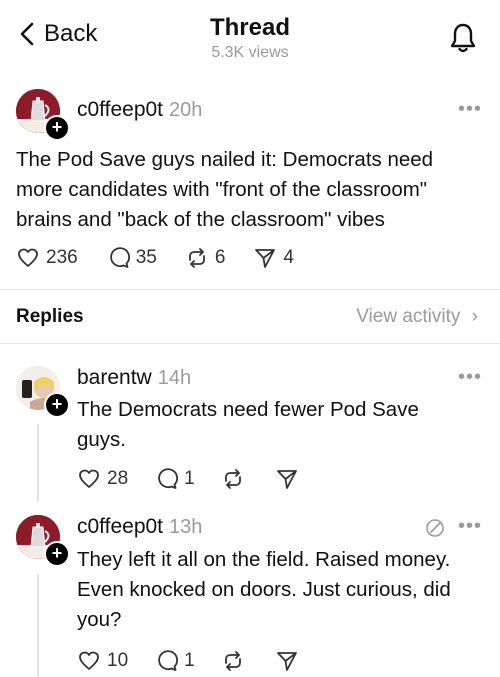  What do you see at coordinates (200, 219) in the screenshot?
I see `post-text-line: brains and "back of the classroom" vibes` at bounding box center [200, 219].